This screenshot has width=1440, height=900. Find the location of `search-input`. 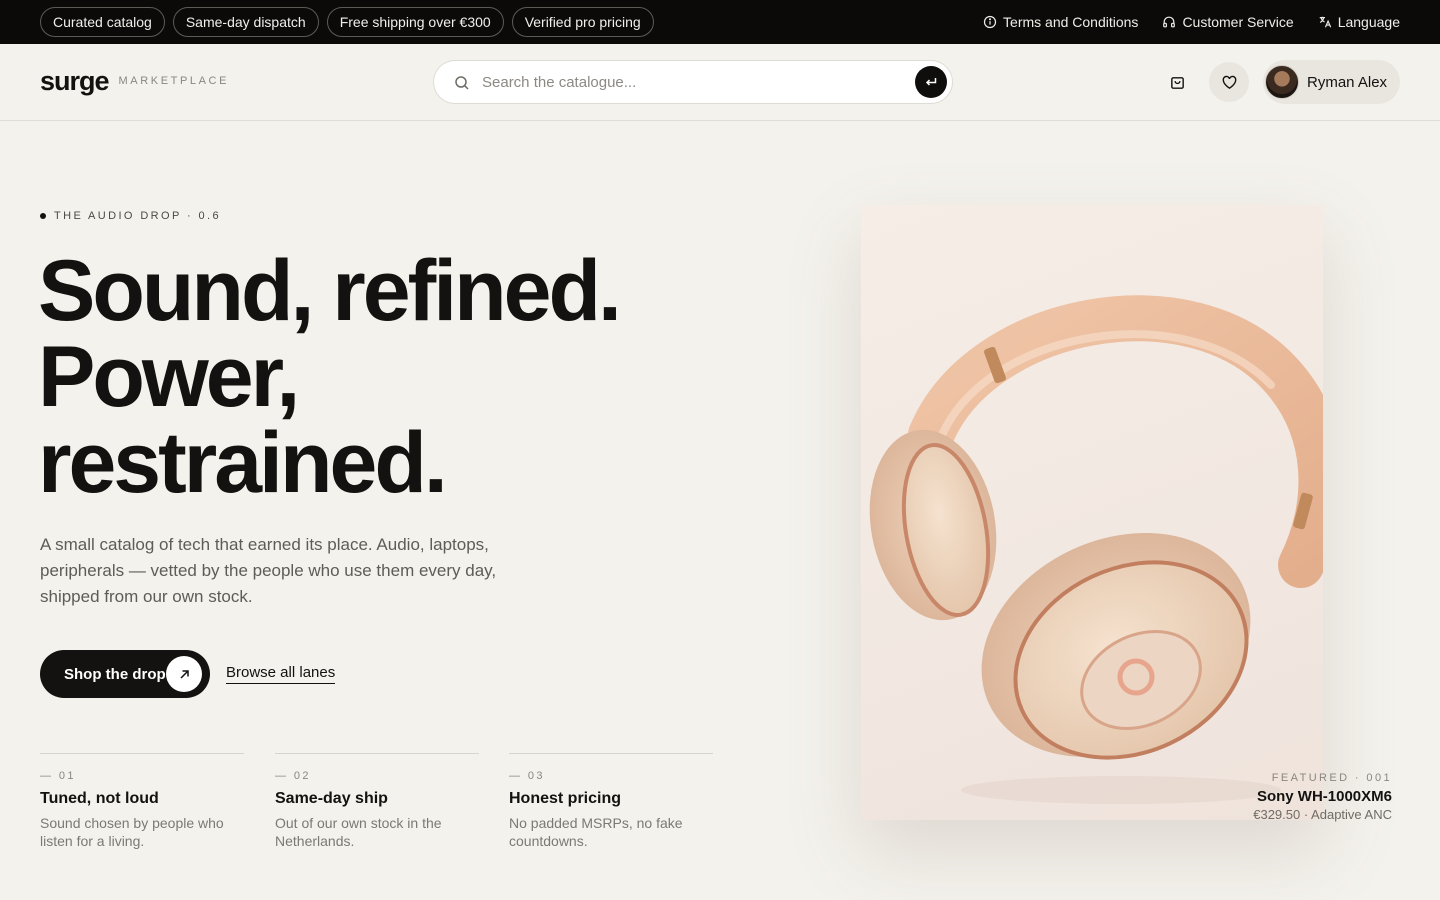

search-input is located at coordinates (692, 82).